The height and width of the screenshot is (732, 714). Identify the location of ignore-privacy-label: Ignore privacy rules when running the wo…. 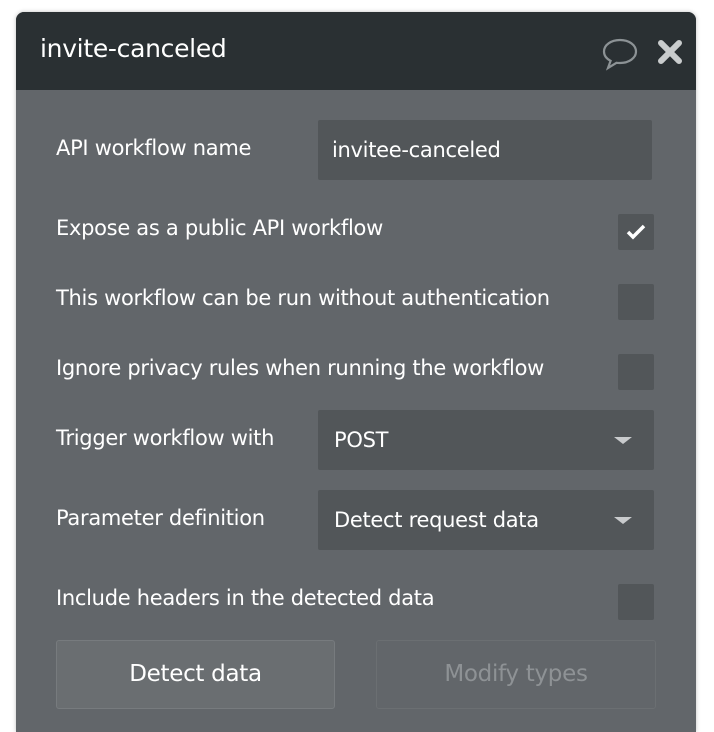
(300, 368).